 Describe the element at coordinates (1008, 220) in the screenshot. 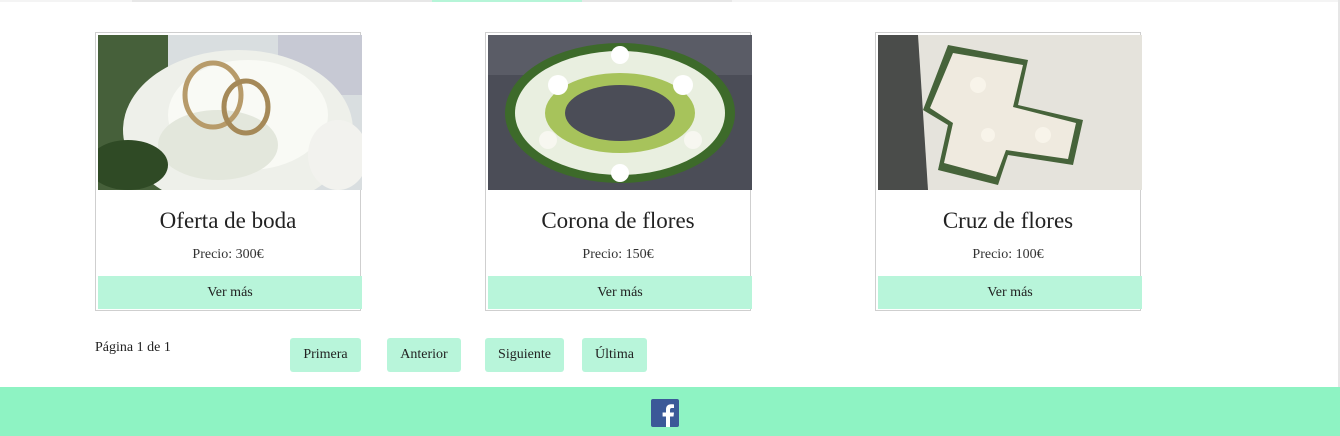

I see `product-title: Cruz de flores` at that location.